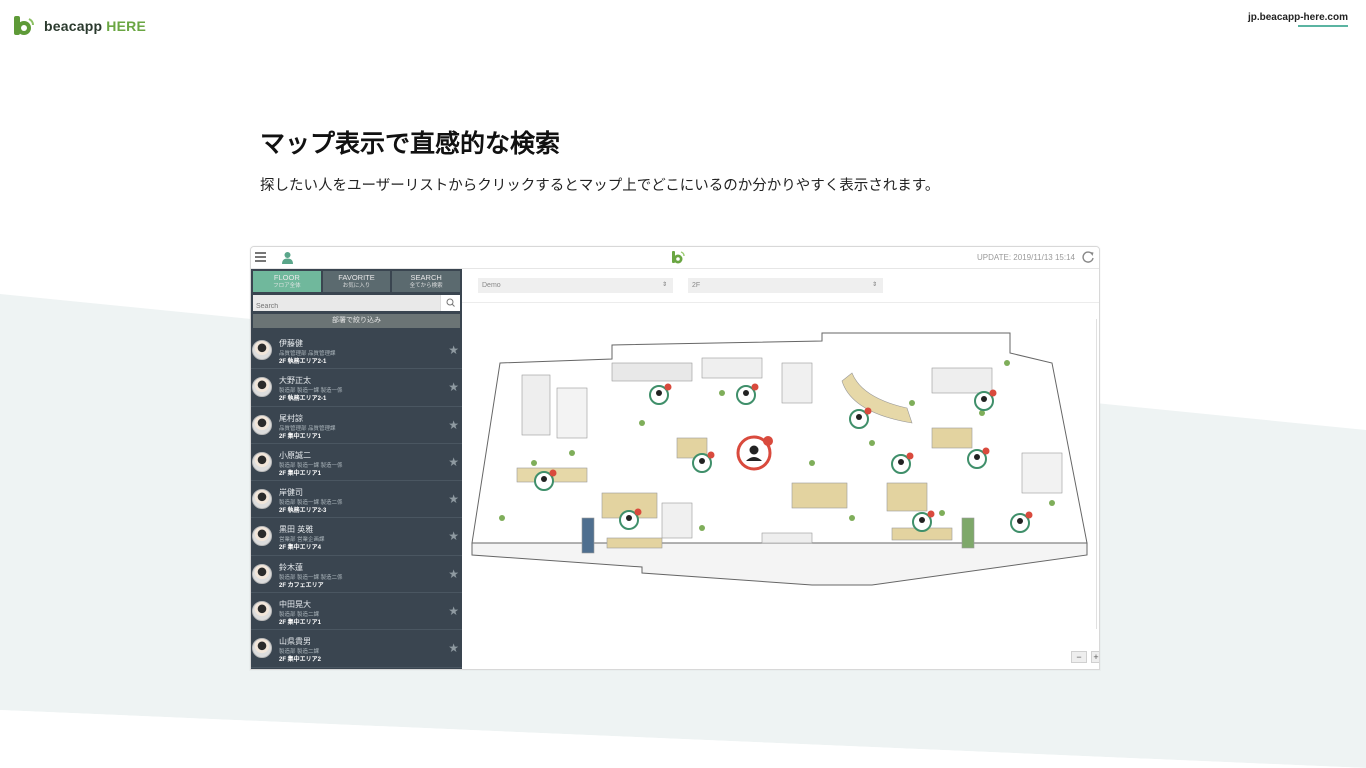  What do you see at coordinates (301, 585) in the screenshot?
I see `user-location: 2F カフェエリア` at bounding box center [301, 585].